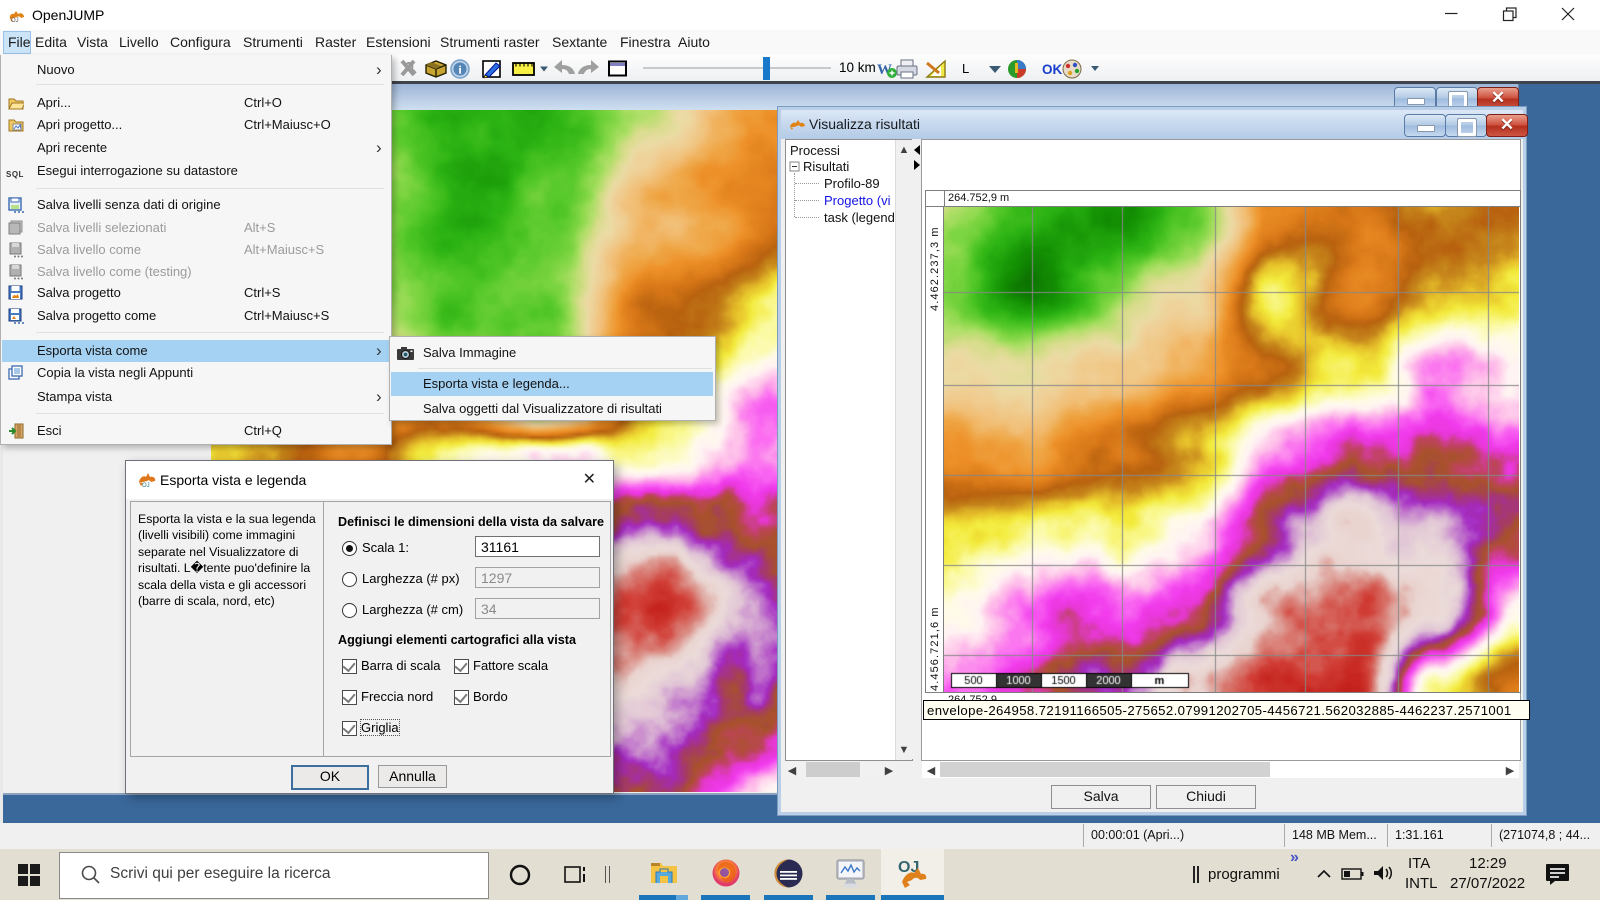  I want to click on svg-text: L, so click(965, 68).